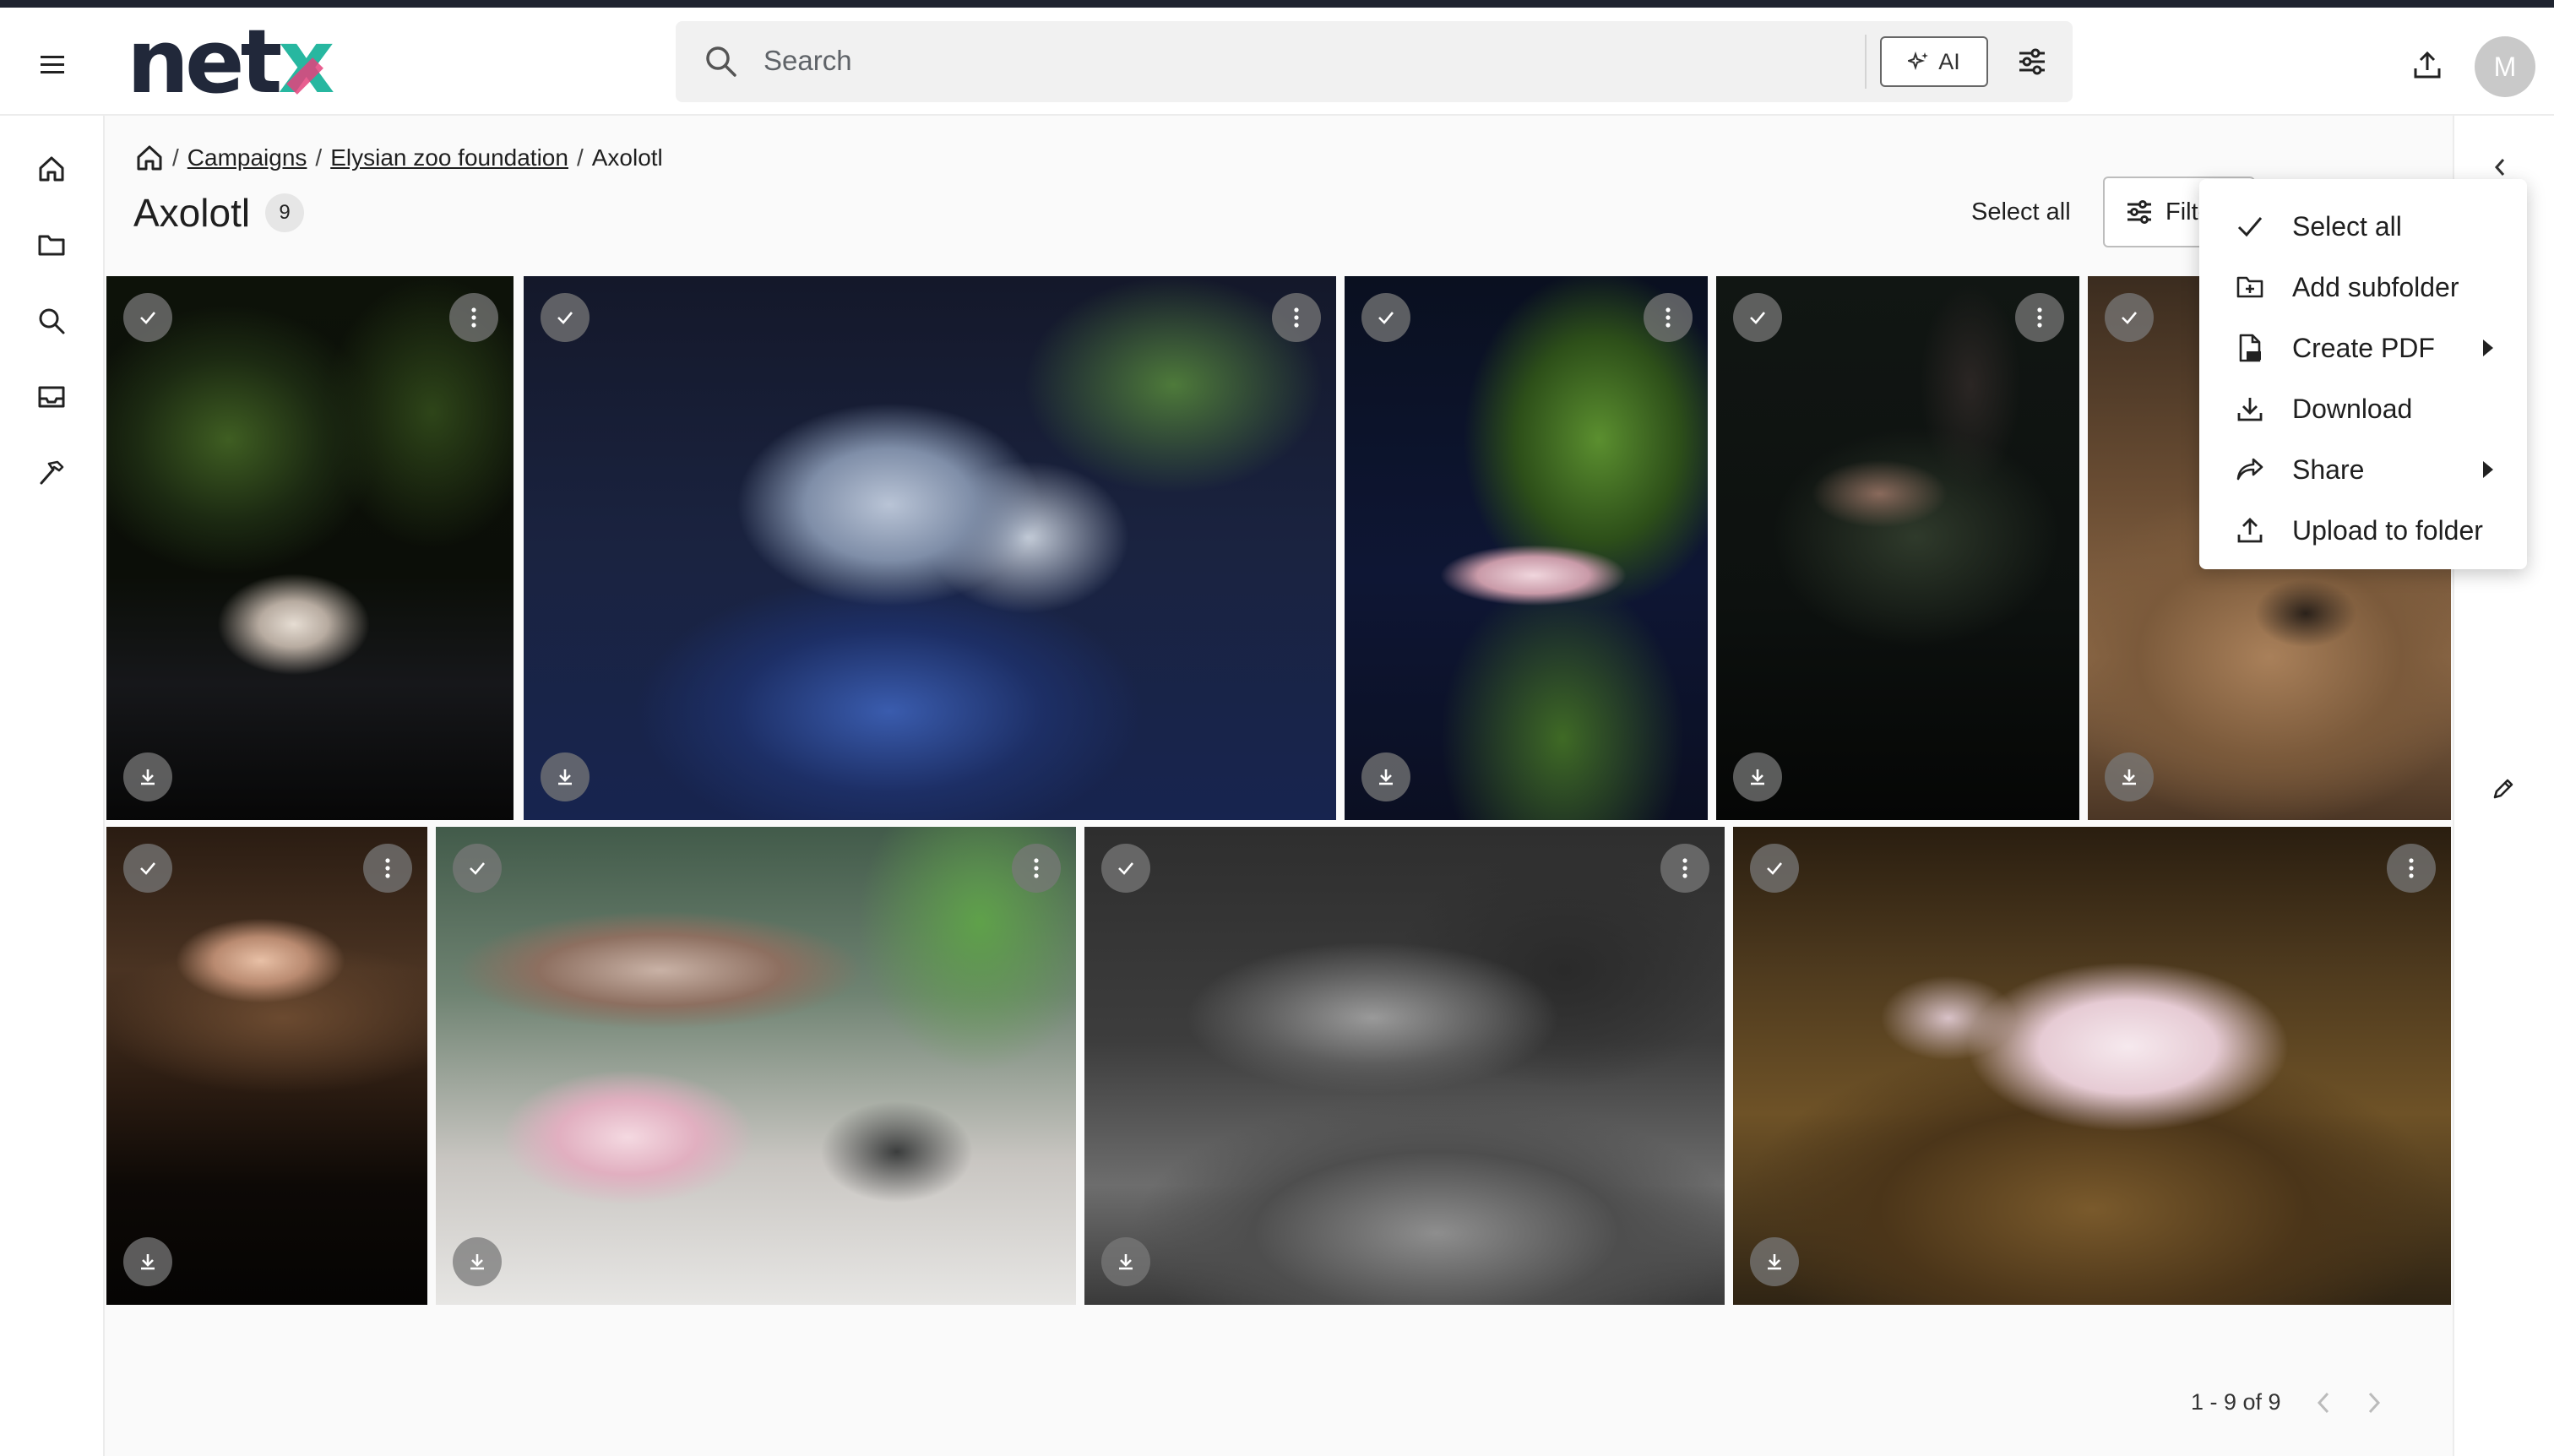  What do you see at coordinates (247, 157) in the screenshot?
I see `breadcrumb-link-campaigns: Campaigns` at bounding box center [247, 157].